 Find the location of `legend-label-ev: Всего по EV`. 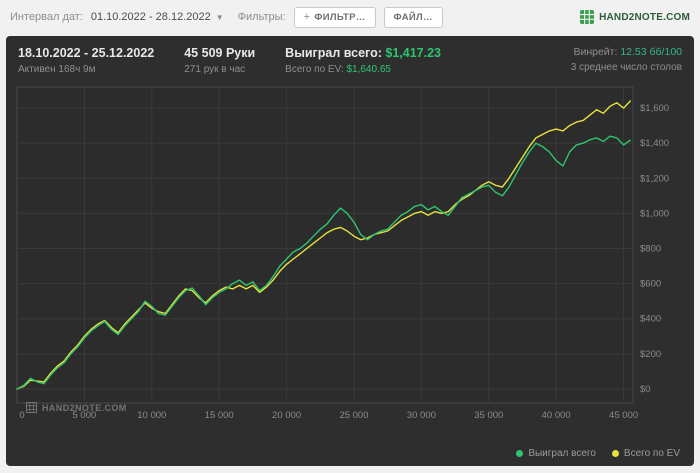

legend-label-ev: Всего по EV is located at coordinates (651, 453).